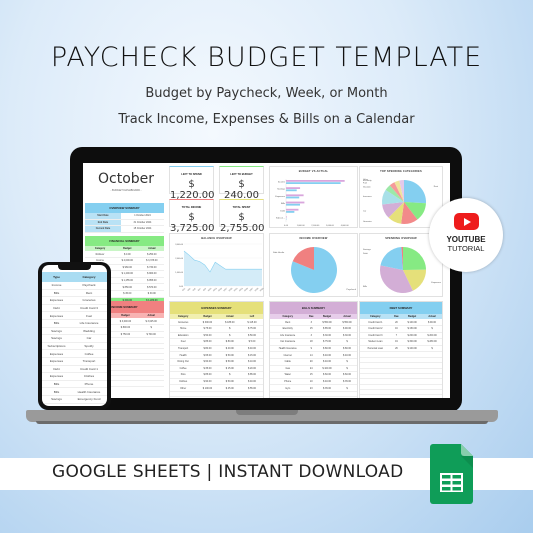 This screenshot has width=533, height=533. I want to click on table-cell: 3, so click(311, 336).